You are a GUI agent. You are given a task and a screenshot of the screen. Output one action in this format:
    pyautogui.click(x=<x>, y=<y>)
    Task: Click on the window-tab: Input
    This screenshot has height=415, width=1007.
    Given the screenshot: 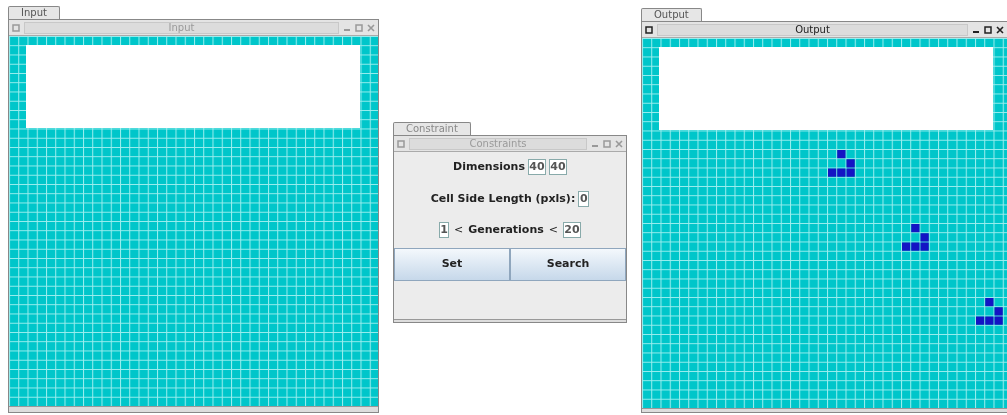 What is the action you would take?
    pyautogui.click(x=34, y=12)
    